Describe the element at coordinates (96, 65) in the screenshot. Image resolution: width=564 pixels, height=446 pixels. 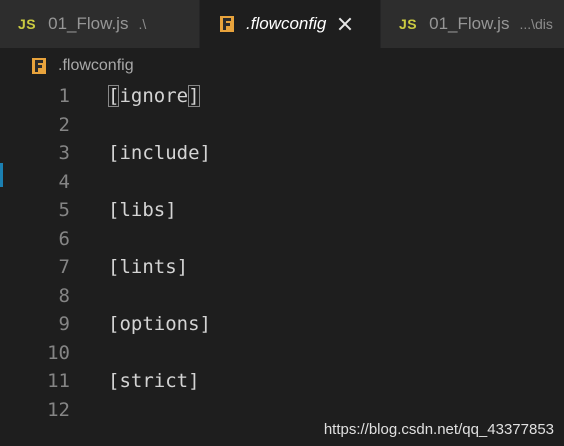
I see `breadcrumb-label: .flowconfig` at that location.